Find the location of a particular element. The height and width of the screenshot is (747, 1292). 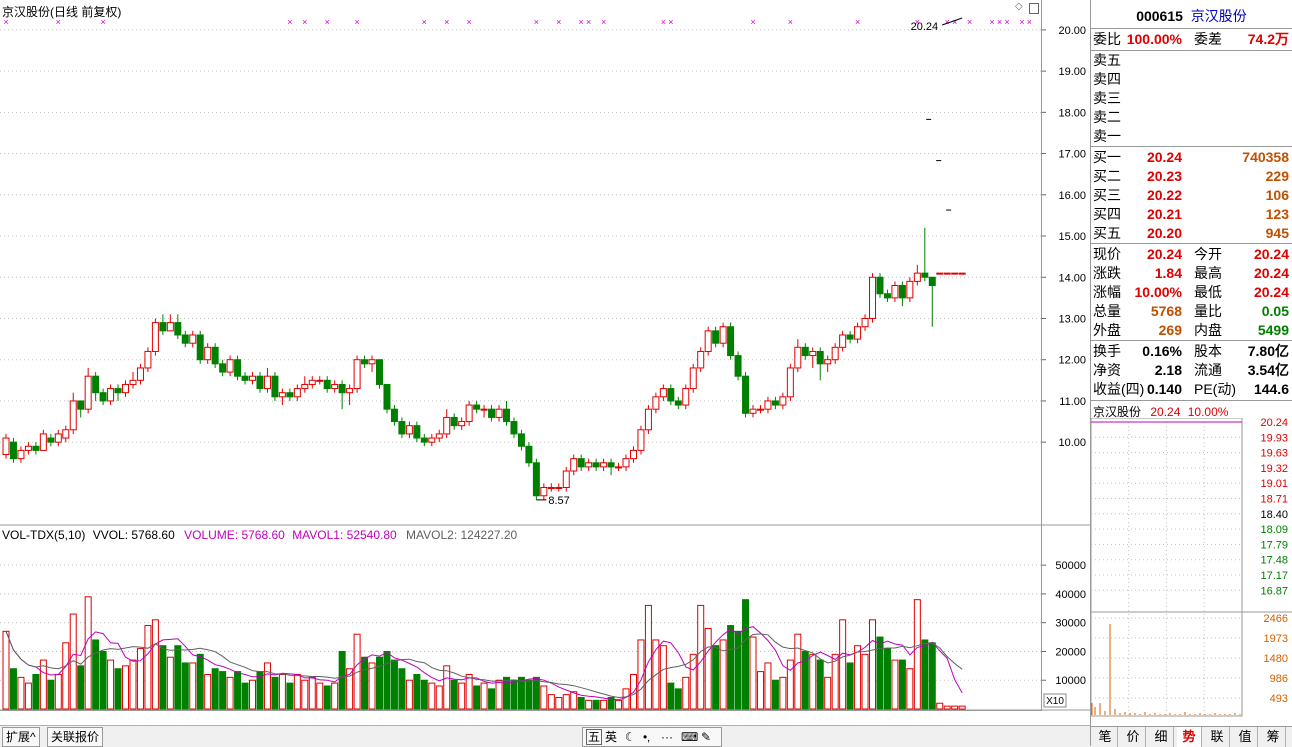

bid-price: 20.24 is located at coordinates (1164, 157).